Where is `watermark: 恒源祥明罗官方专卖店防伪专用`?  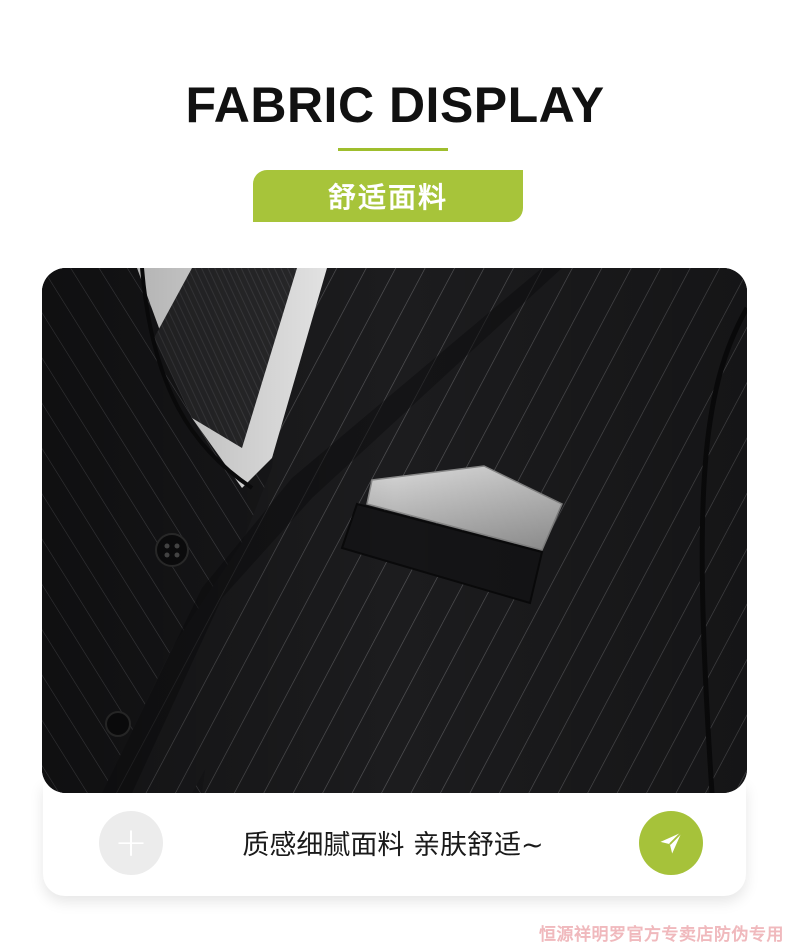
watermark: 恒源祥明罗官方专卖店防伪专用 is located at coordinates (661, 935).